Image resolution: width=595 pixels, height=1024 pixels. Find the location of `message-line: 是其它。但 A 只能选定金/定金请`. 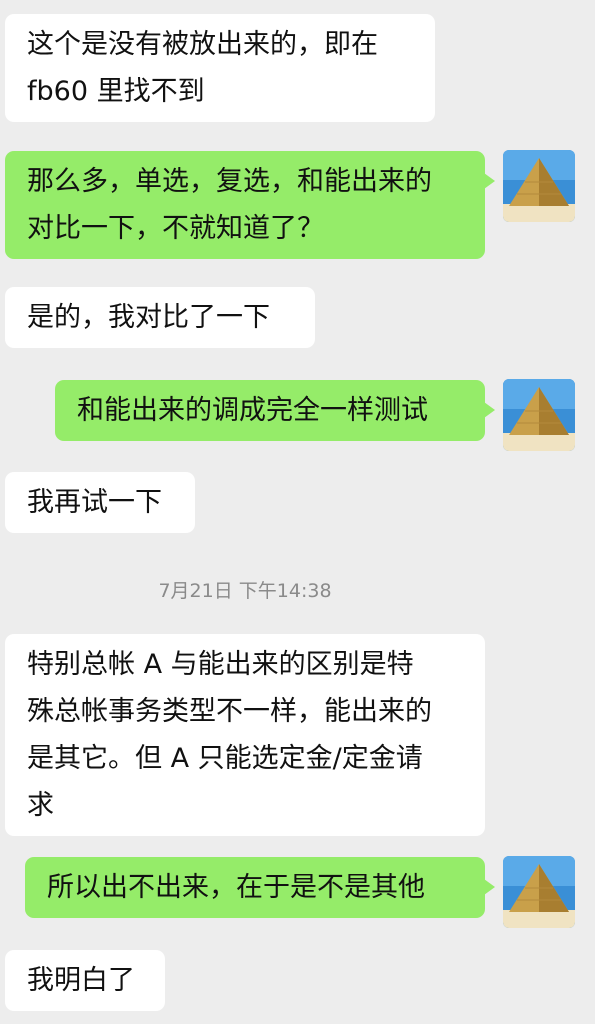

message-line: 是其它。但 A 只能选定金/定金请 is located at coordinates (225, 758).